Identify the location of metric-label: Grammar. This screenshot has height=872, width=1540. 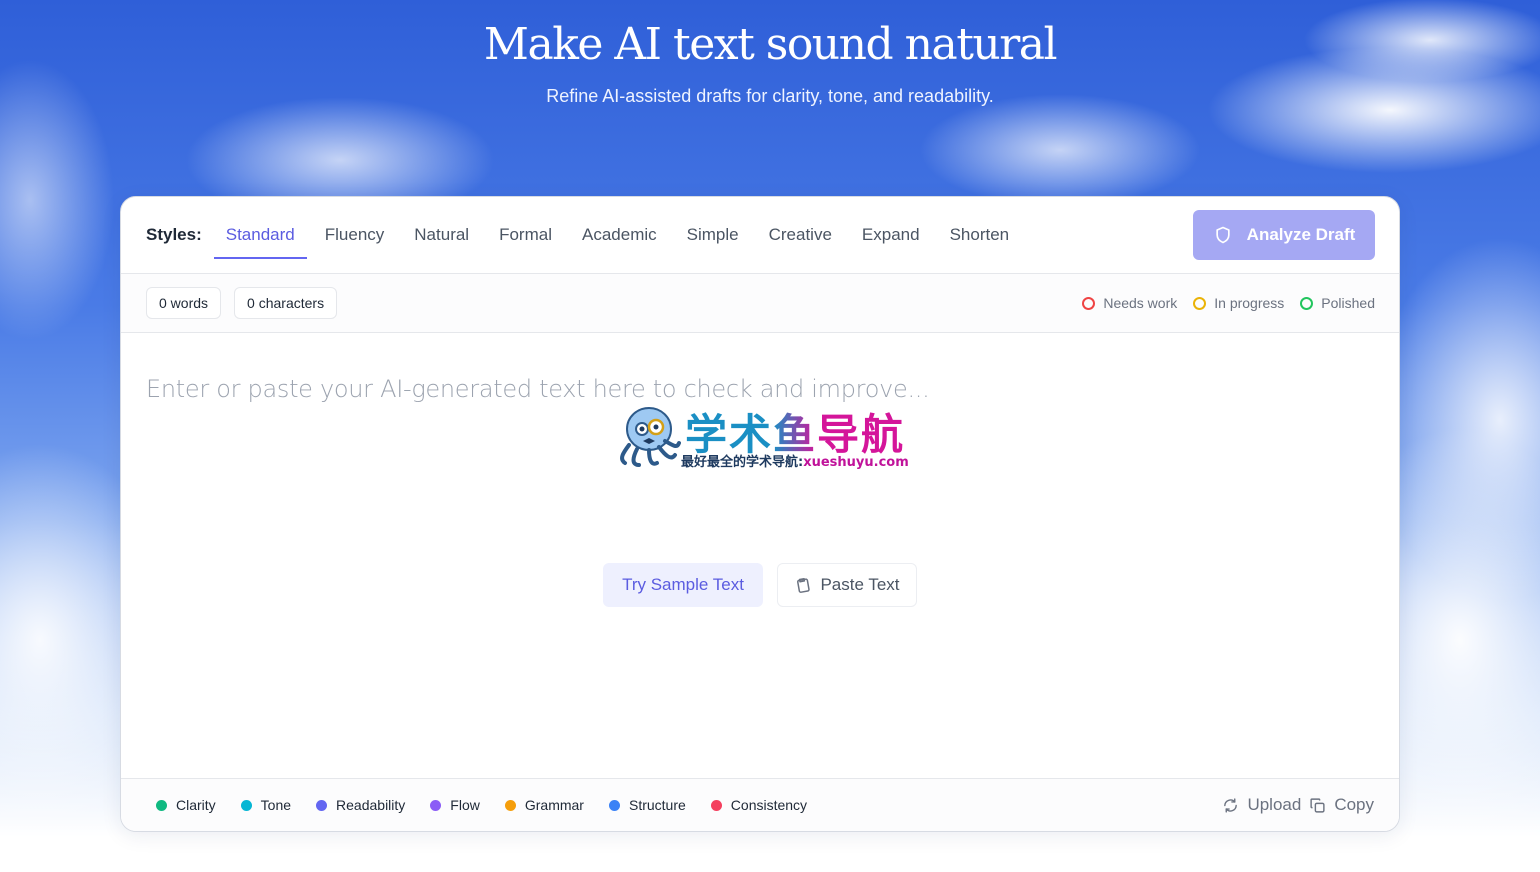
(554, 805).